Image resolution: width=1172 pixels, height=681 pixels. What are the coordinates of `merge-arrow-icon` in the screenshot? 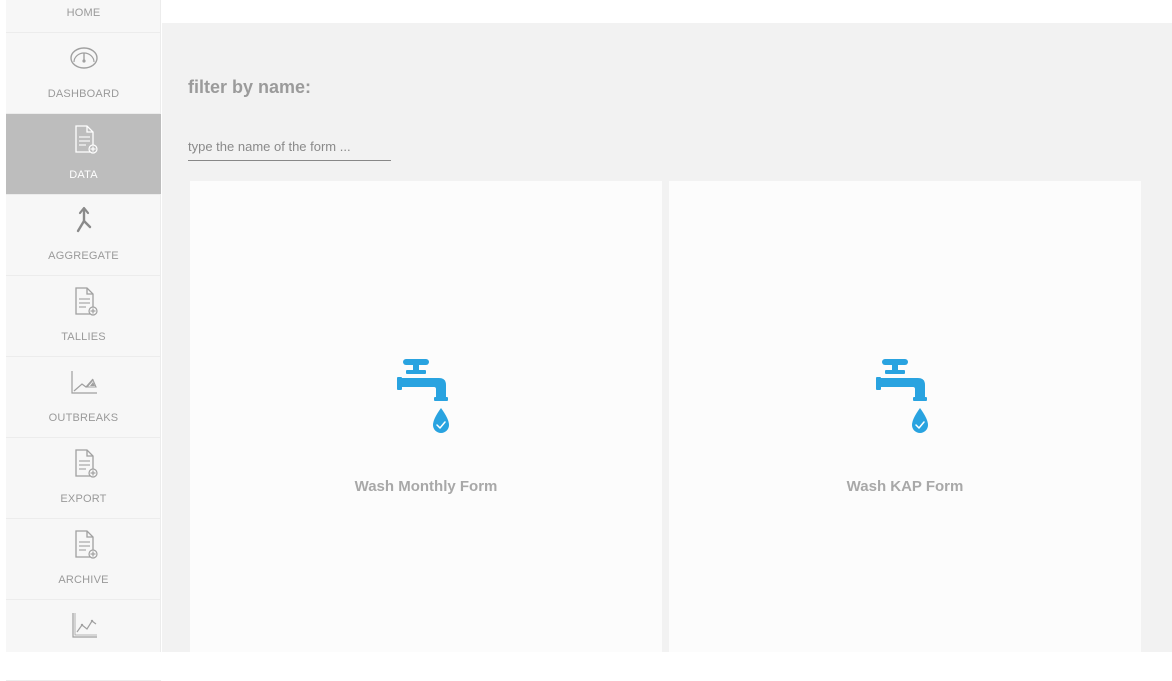 It's located at (83, 219).